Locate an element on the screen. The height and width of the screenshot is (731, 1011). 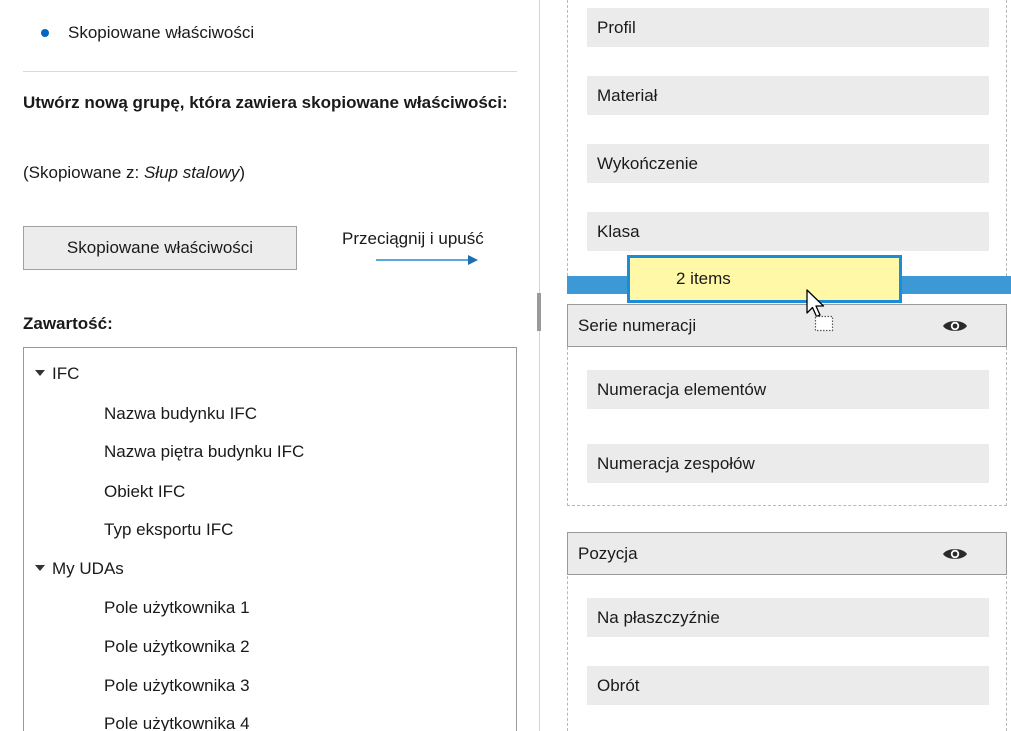
drag-and-drop-hint: Przeciągnij i upuść is located at coordinates (413, 238).